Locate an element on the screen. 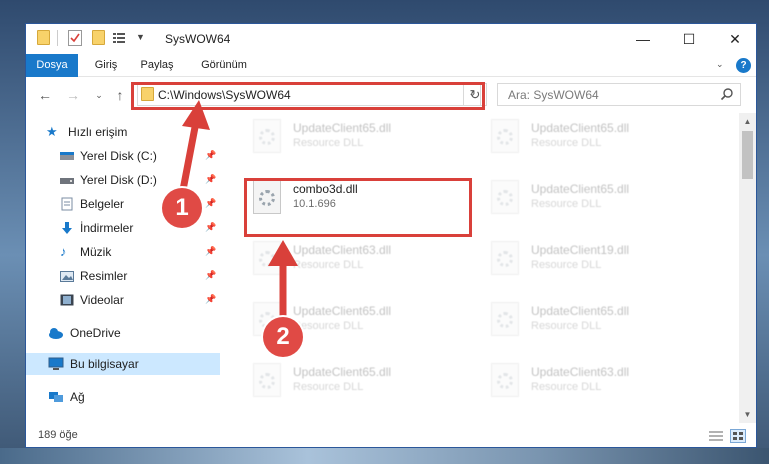  status-bar: 189 öğe is located at coordinates (391, 435).